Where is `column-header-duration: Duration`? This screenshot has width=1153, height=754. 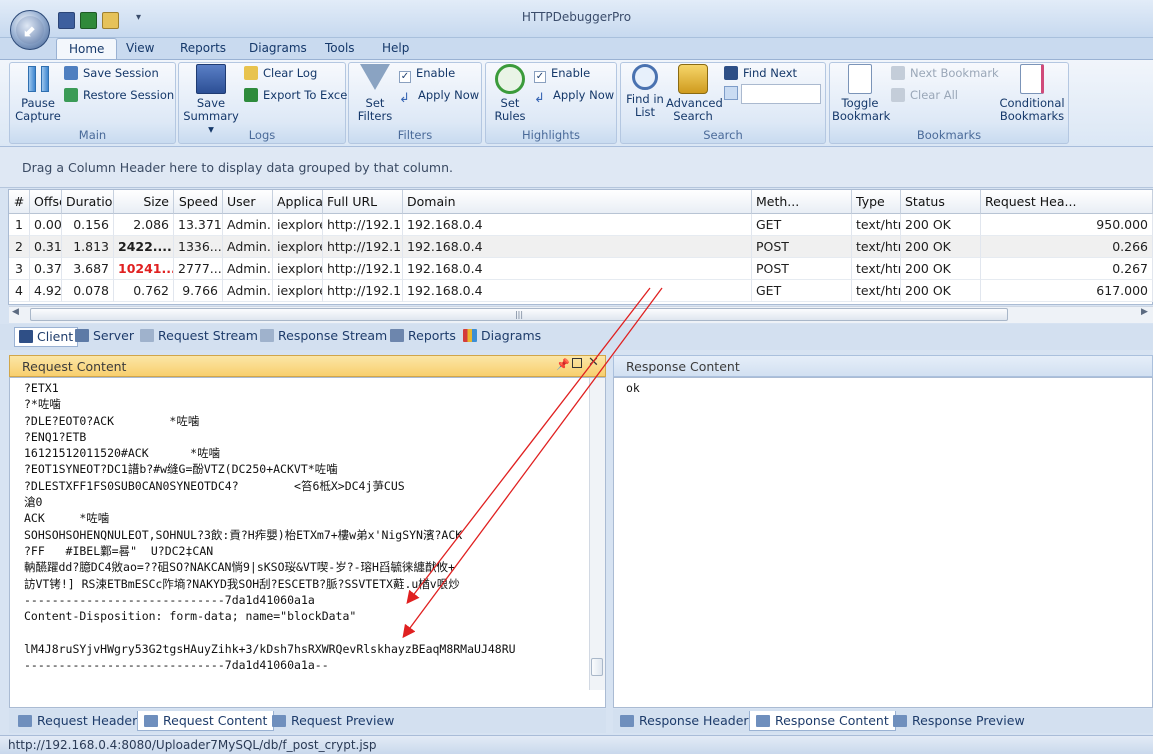
column-header-duration: Duration is located at coordinates (88, 202).